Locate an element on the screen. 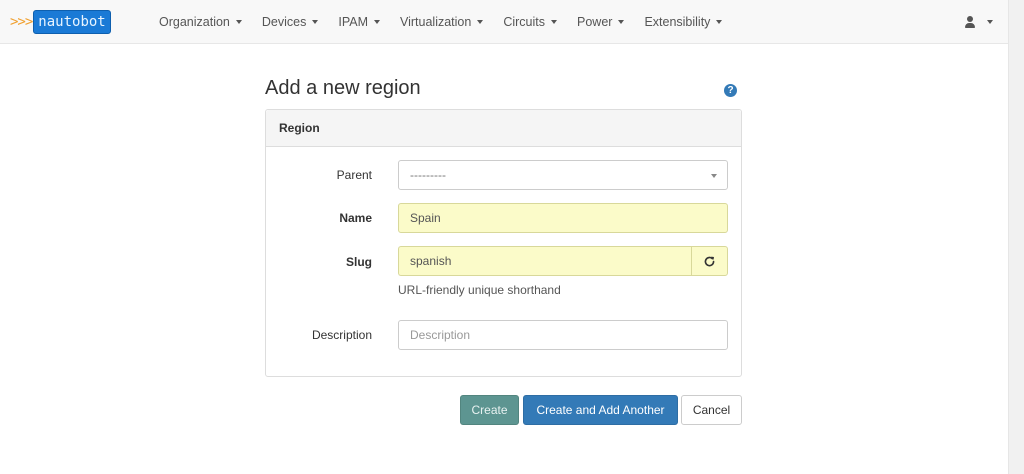  nav-circuits: Circuits is located at coordinates (530, 22).